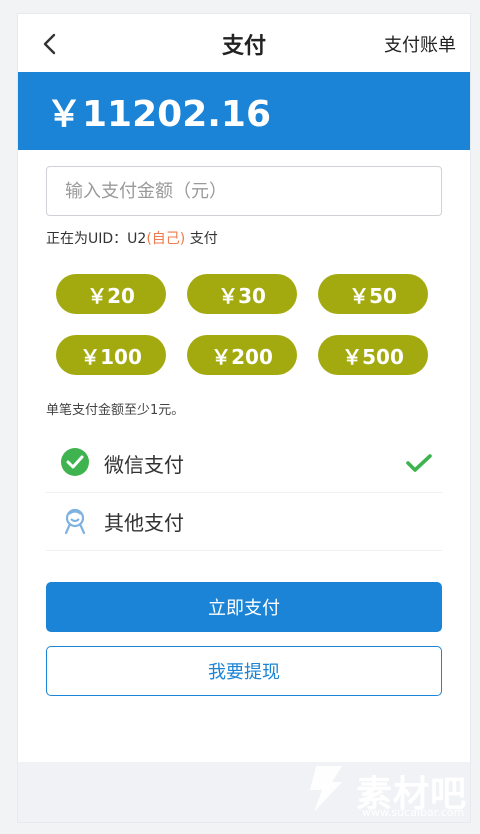 The image size is (480, 834). Describe the element at coordinates (244, 44) in the screenshot. I see `top-bar: 支付 支付账单` at that location.